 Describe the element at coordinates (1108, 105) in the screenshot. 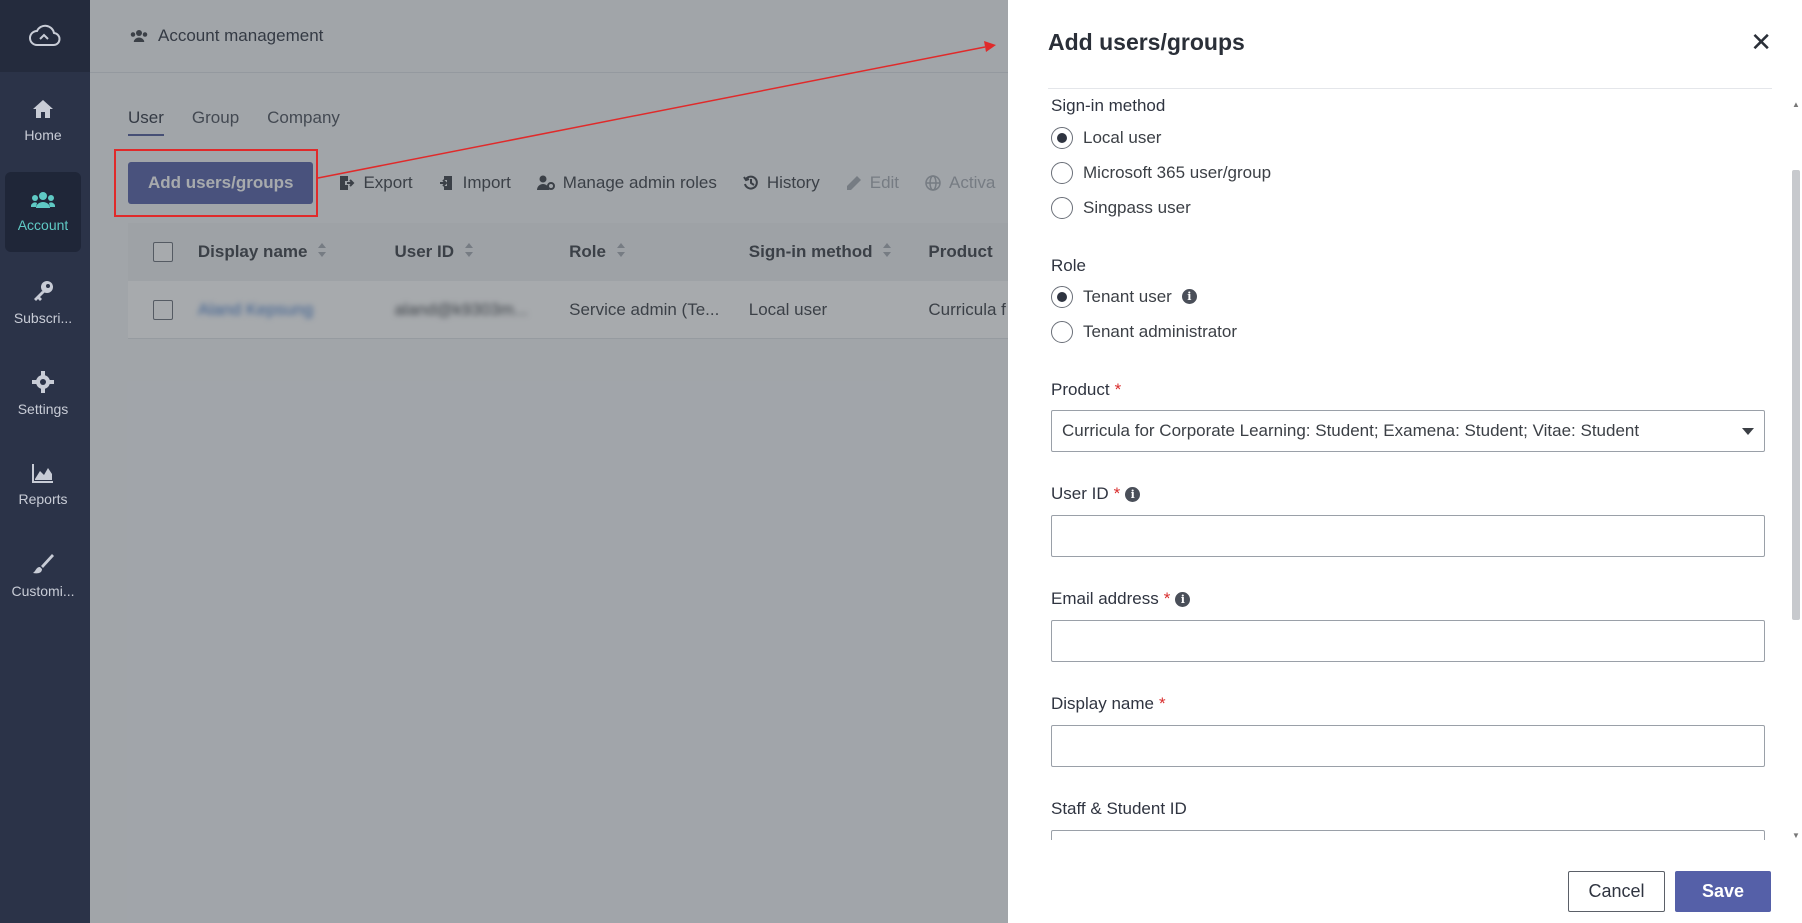

I see `signin-method-label: Sign-in method` at that location.